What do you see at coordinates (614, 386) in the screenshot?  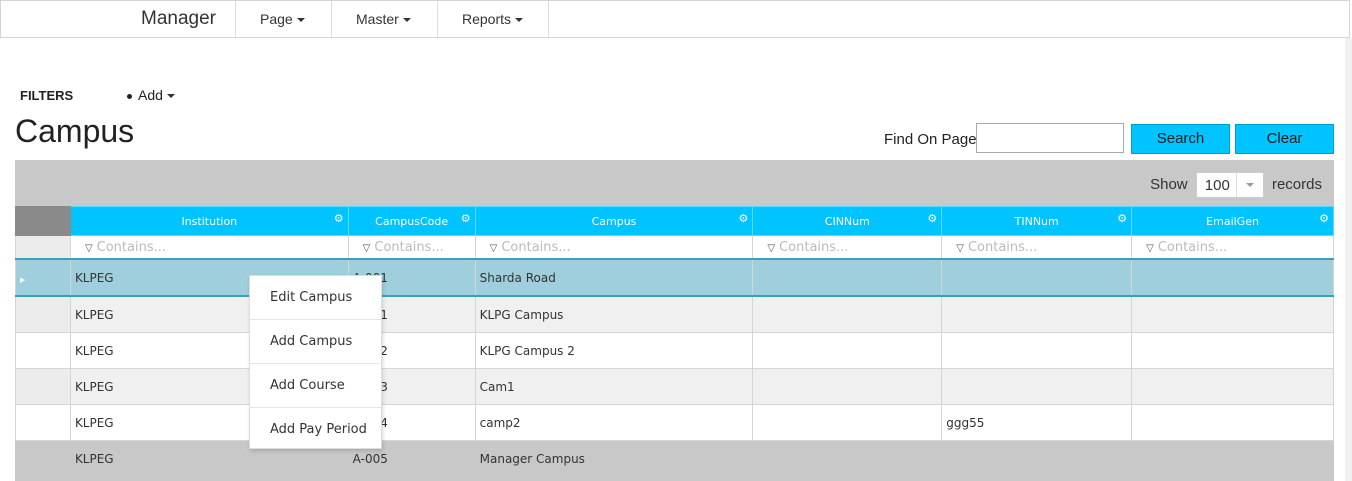 I see `cell-campus: Cam1` at bounding box center [614, 386].